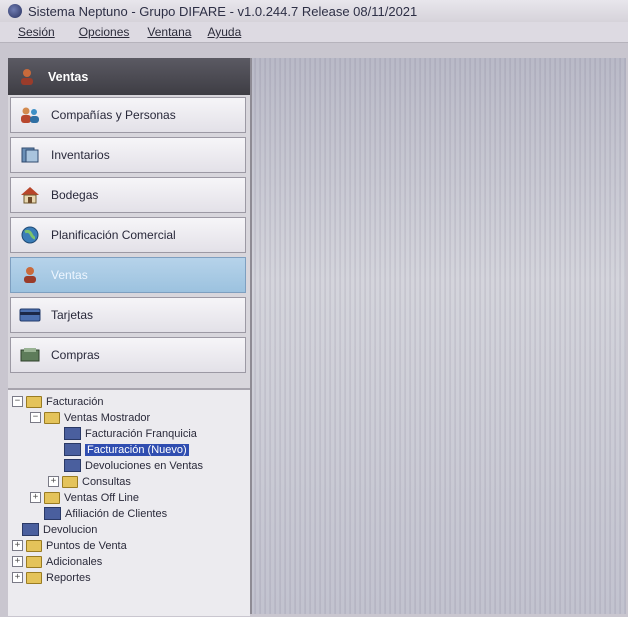 This screenshot has height=617, width=628. Describe the element at coordinates (129, 76) in the screenshot. I see `nav-header-ventas: Ventas` at that location.